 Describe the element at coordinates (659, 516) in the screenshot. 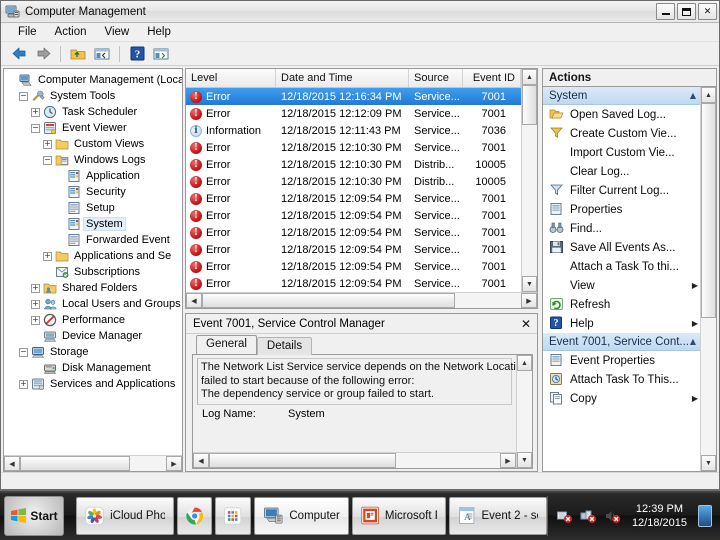

I see `taskbar-clock: 12:39 PM 12/18/2015` at that location.